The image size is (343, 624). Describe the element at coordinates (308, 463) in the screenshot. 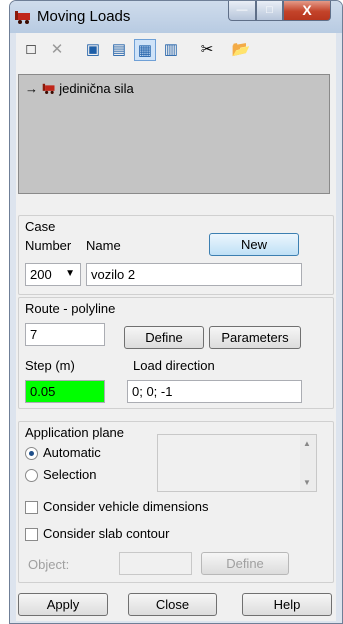

I see `plane-list-scrollbar: ▲ ▼` at that location.